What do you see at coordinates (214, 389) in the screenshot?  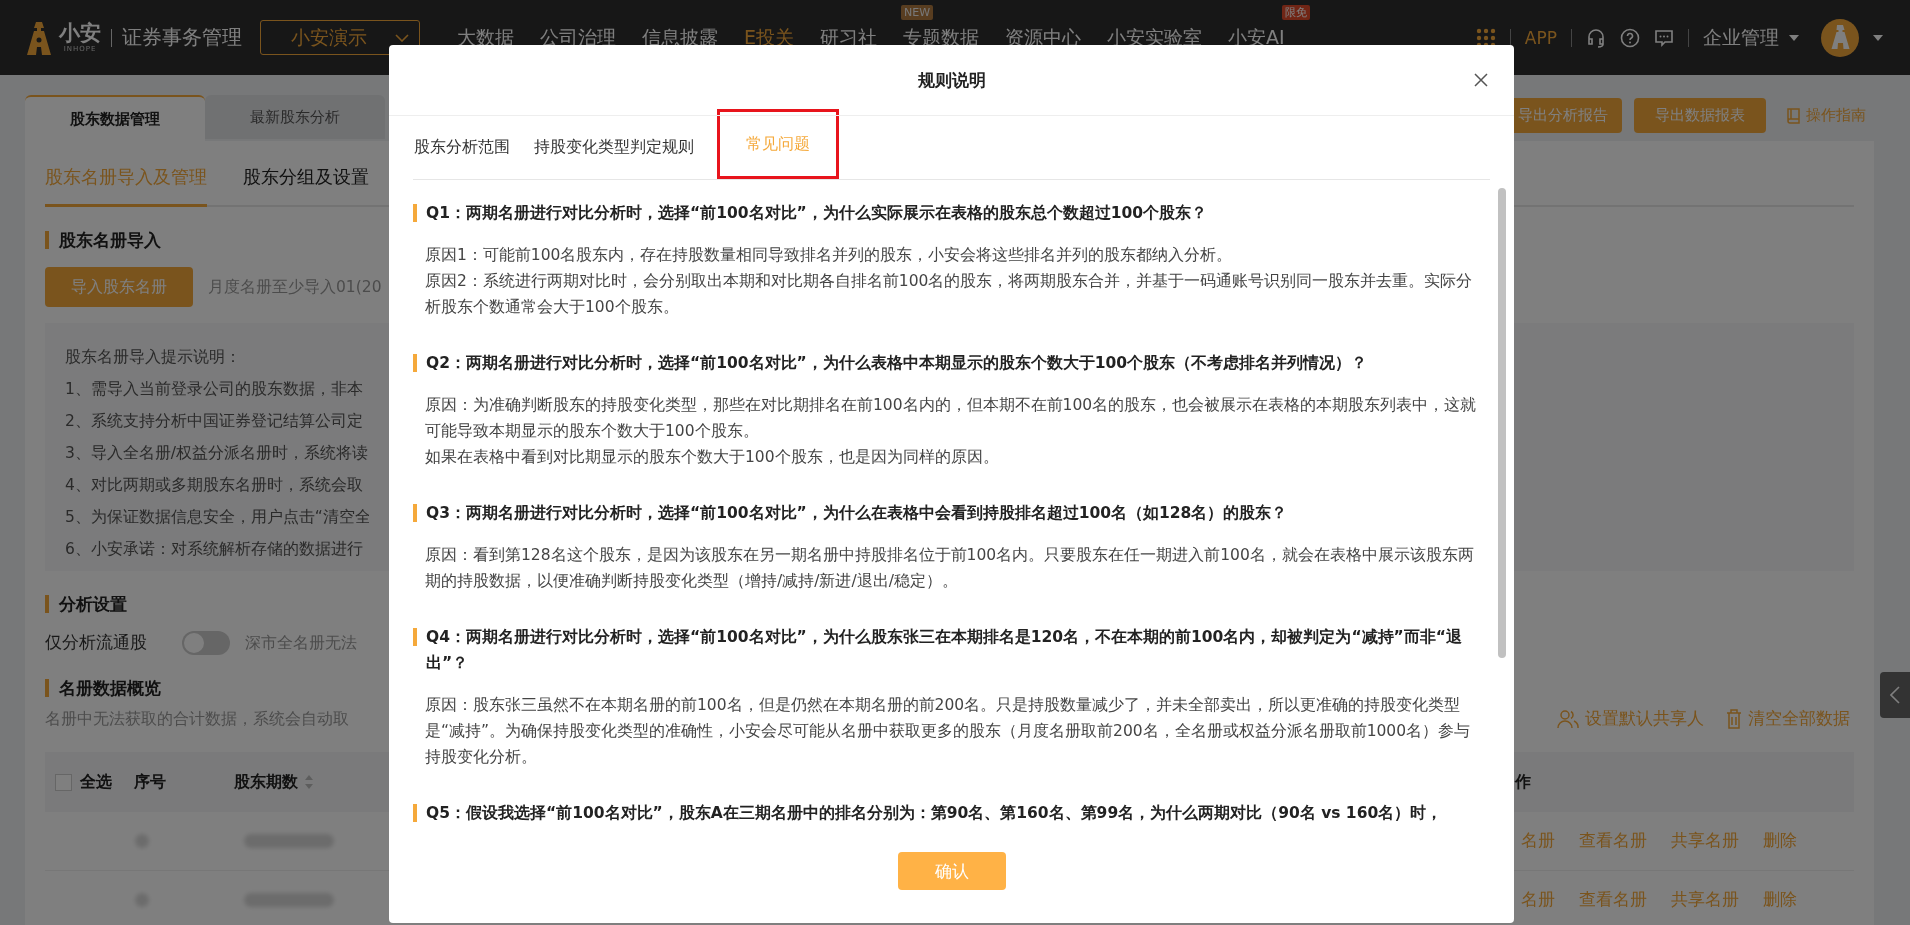 I see `note-text: 1、需导入当前登录公司的股东数据，非本` at bounding box center [214, 389].